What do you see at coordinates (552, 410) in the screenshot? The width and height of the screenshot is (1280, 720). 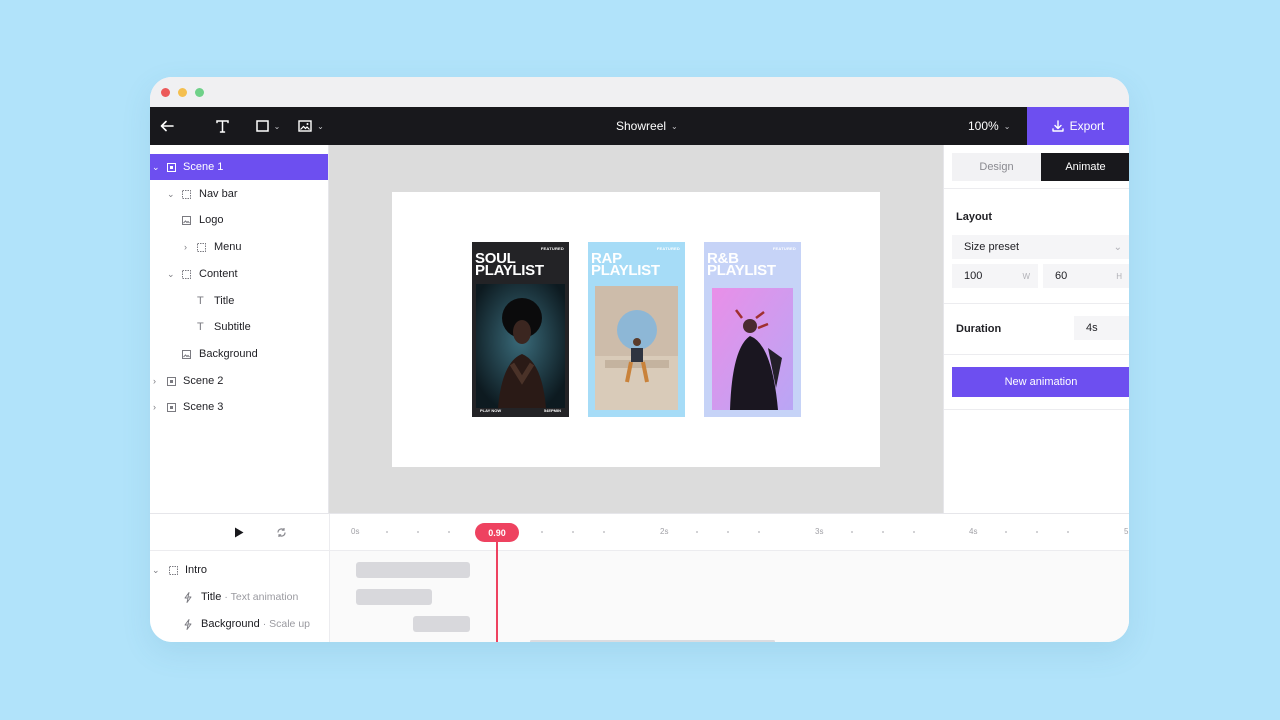 I see `poster-footer-right: 54EPMIN` at bounding box center [552, 410].